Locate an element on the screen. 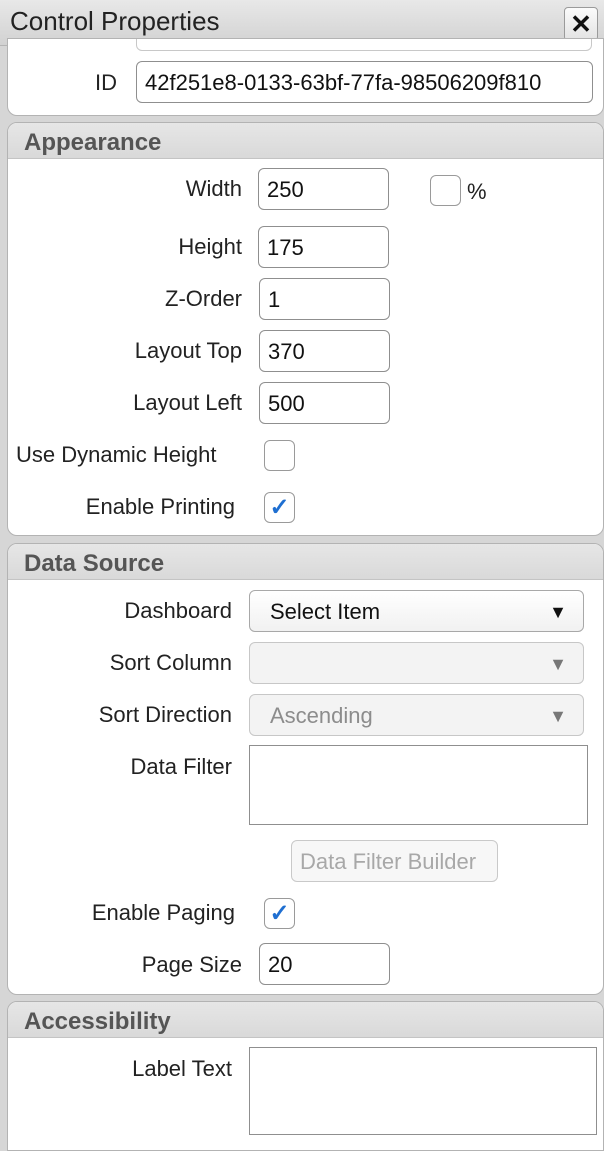  close-button: ✕ is located at coordinates (581, 24).